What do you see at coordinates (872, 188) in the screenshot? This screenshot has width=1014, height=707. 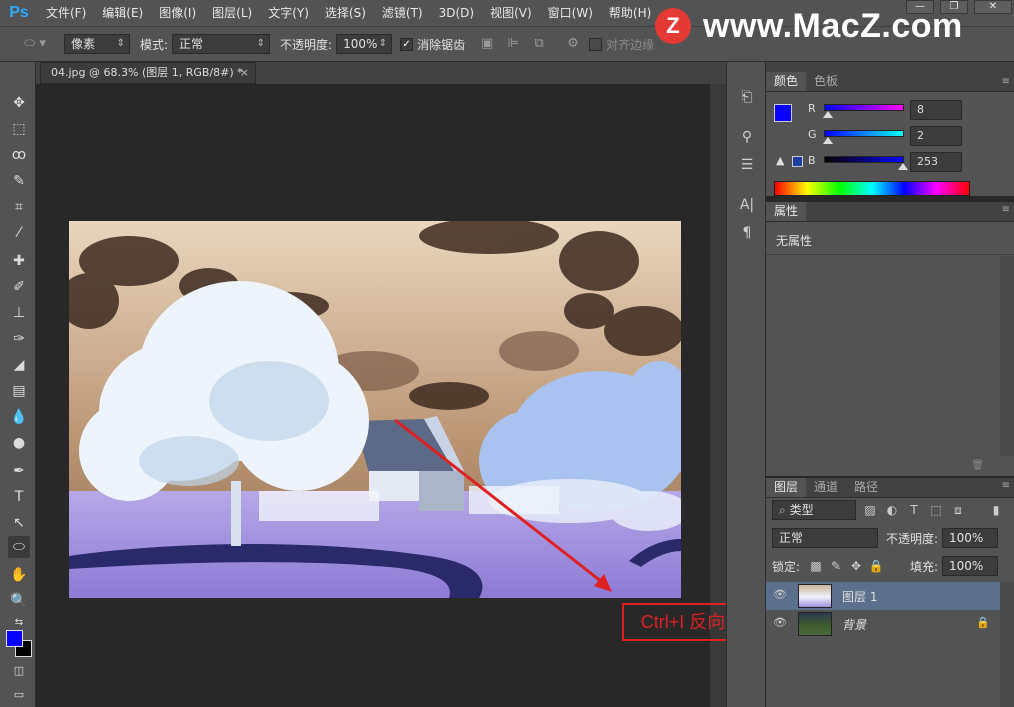 I see `color-spectrum-bar` at bounding box center [872, 188].